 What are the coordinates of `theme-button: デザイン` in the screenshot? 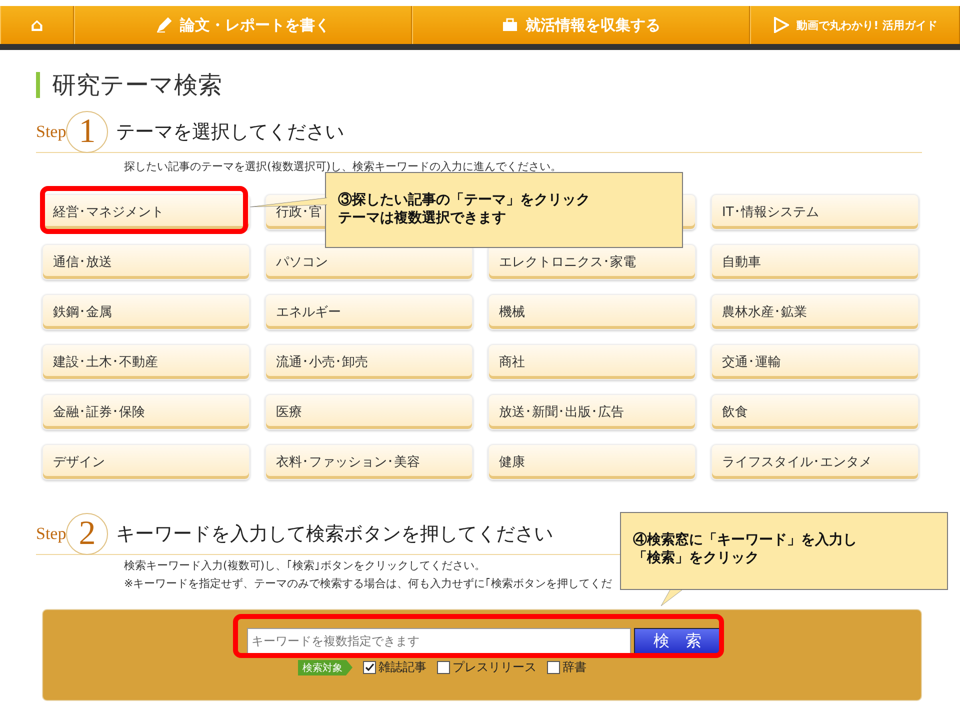 It's located at (146, 462).